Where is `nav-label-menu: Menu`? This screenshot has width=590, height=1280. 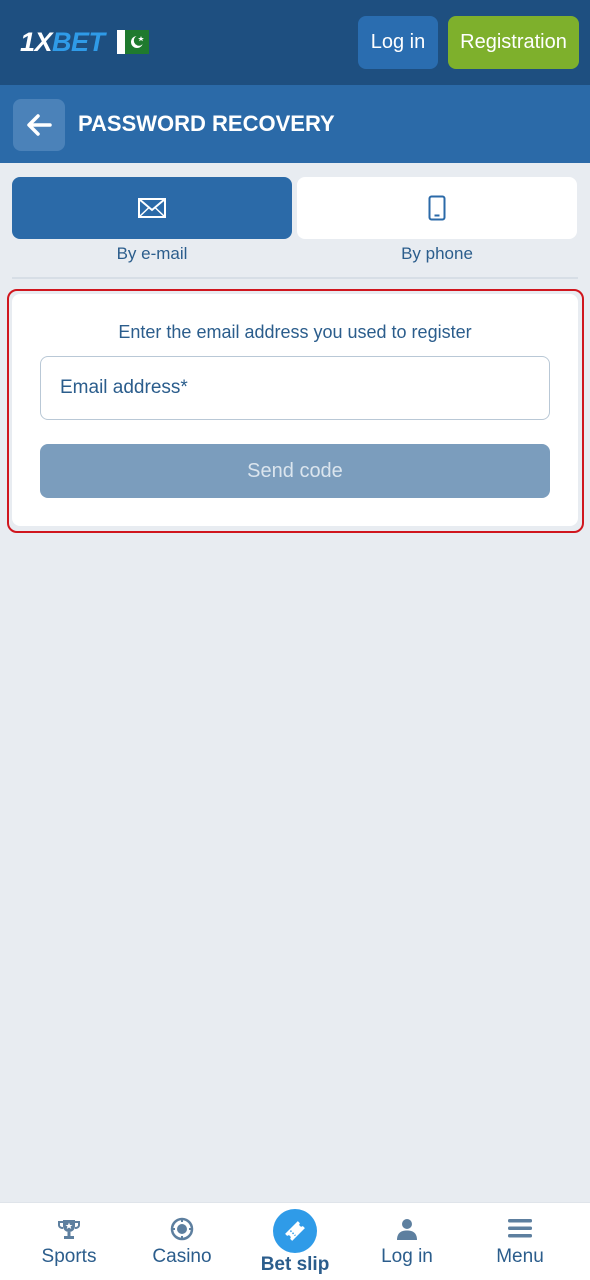 nav-label-menu: Menu is located at coordinates (520, 1256).